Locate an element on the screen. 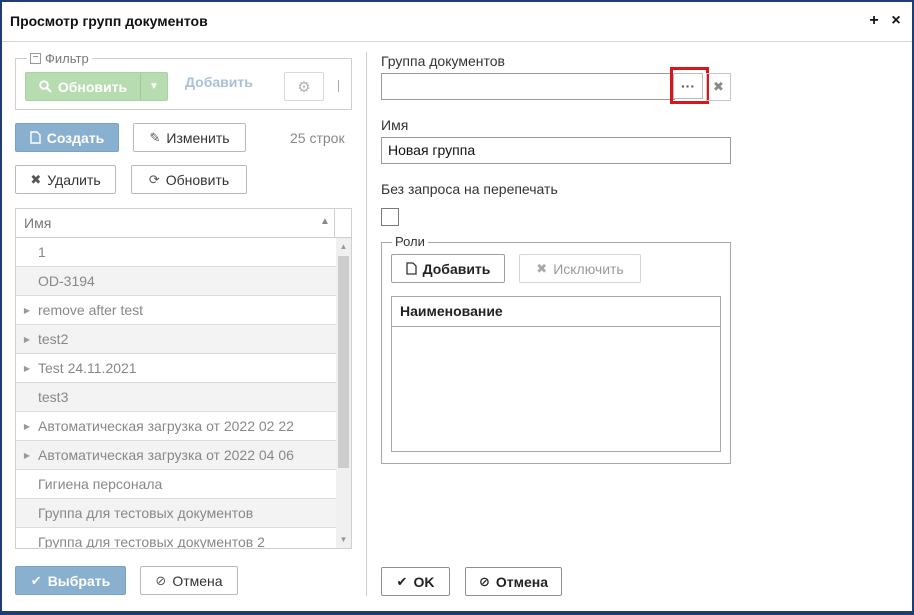  table-row: Группа для тестовых документов 2 is located at coordinates (176, 538).